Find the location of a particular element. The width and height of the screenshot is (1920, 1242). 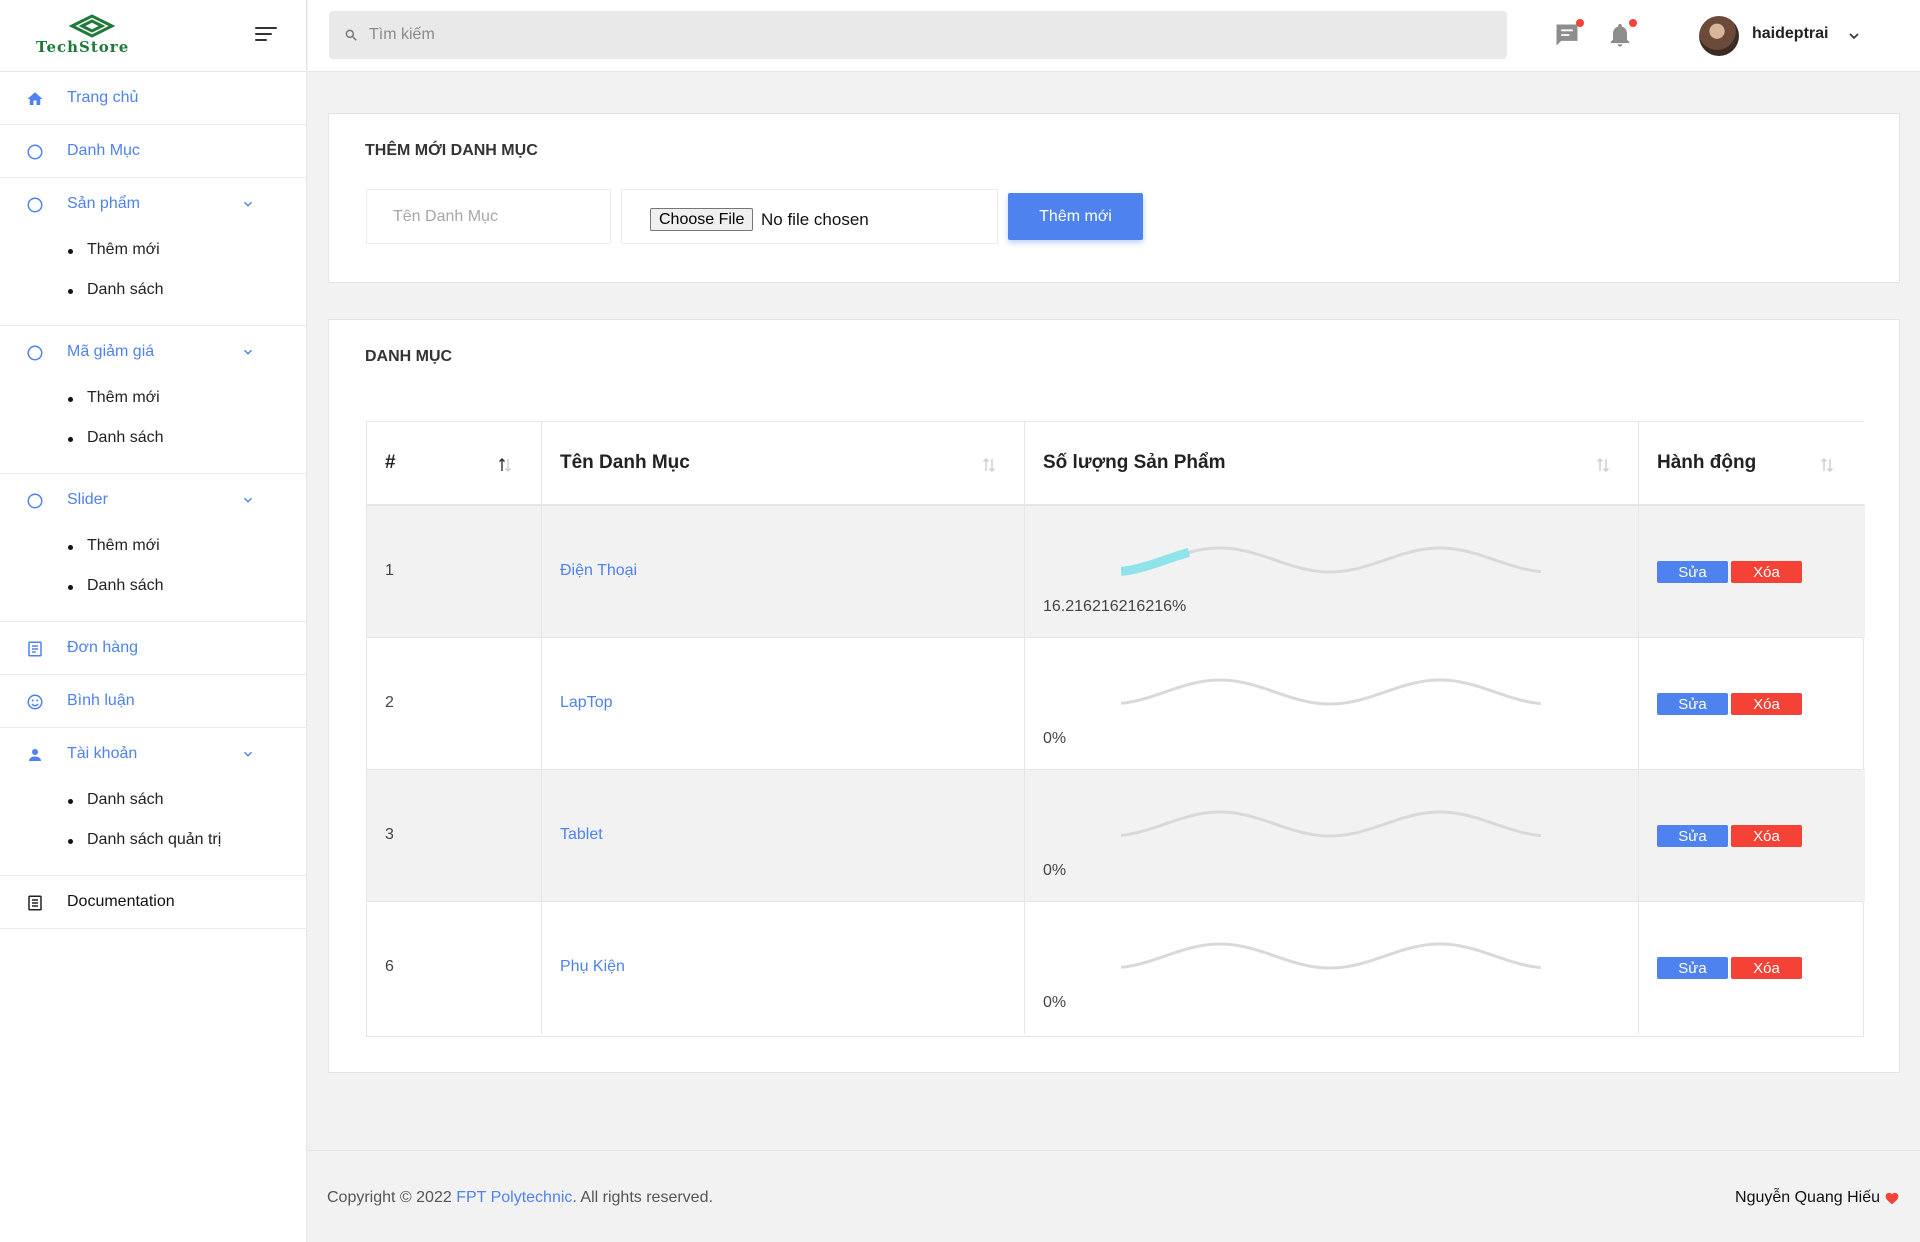

sidebar-item-documentation: Documentation is located at coordinates (153, 902).